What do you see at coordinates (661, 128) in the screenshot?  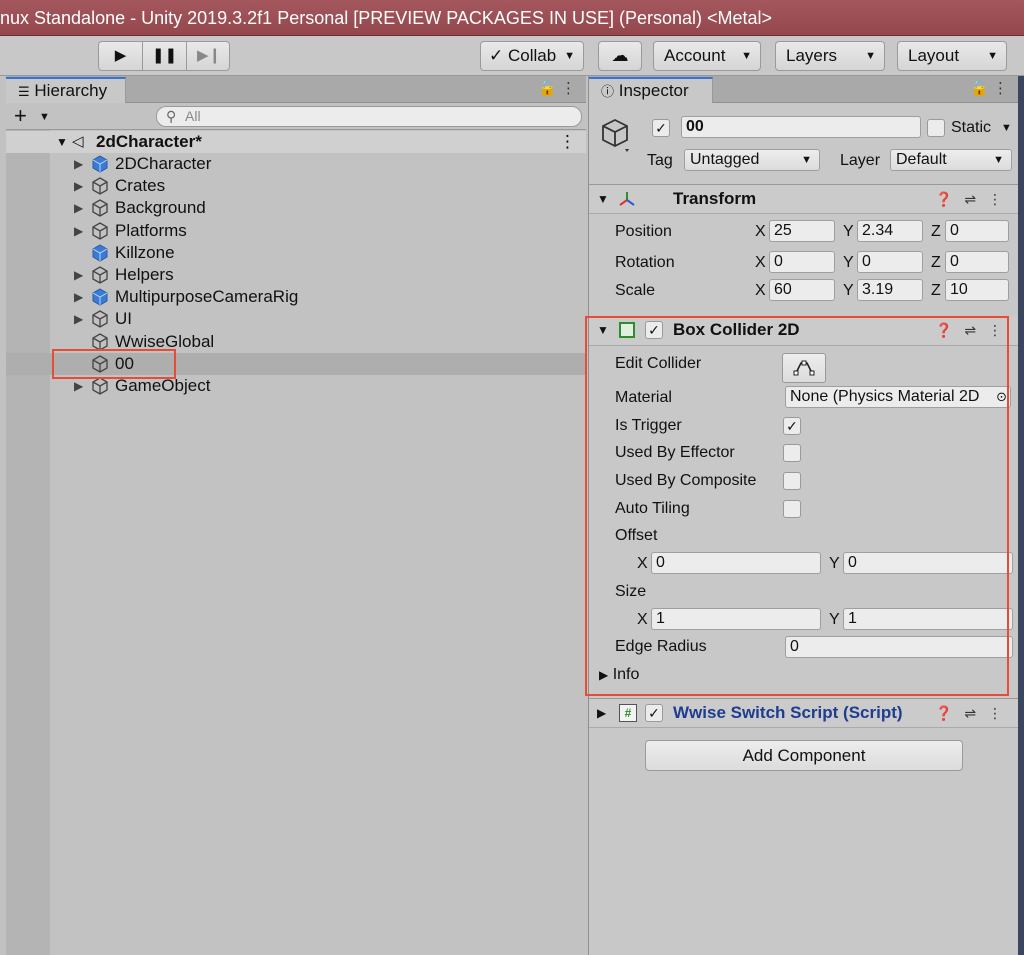 I see `active-checkbox: ✓` at bounding box center [661, 128].